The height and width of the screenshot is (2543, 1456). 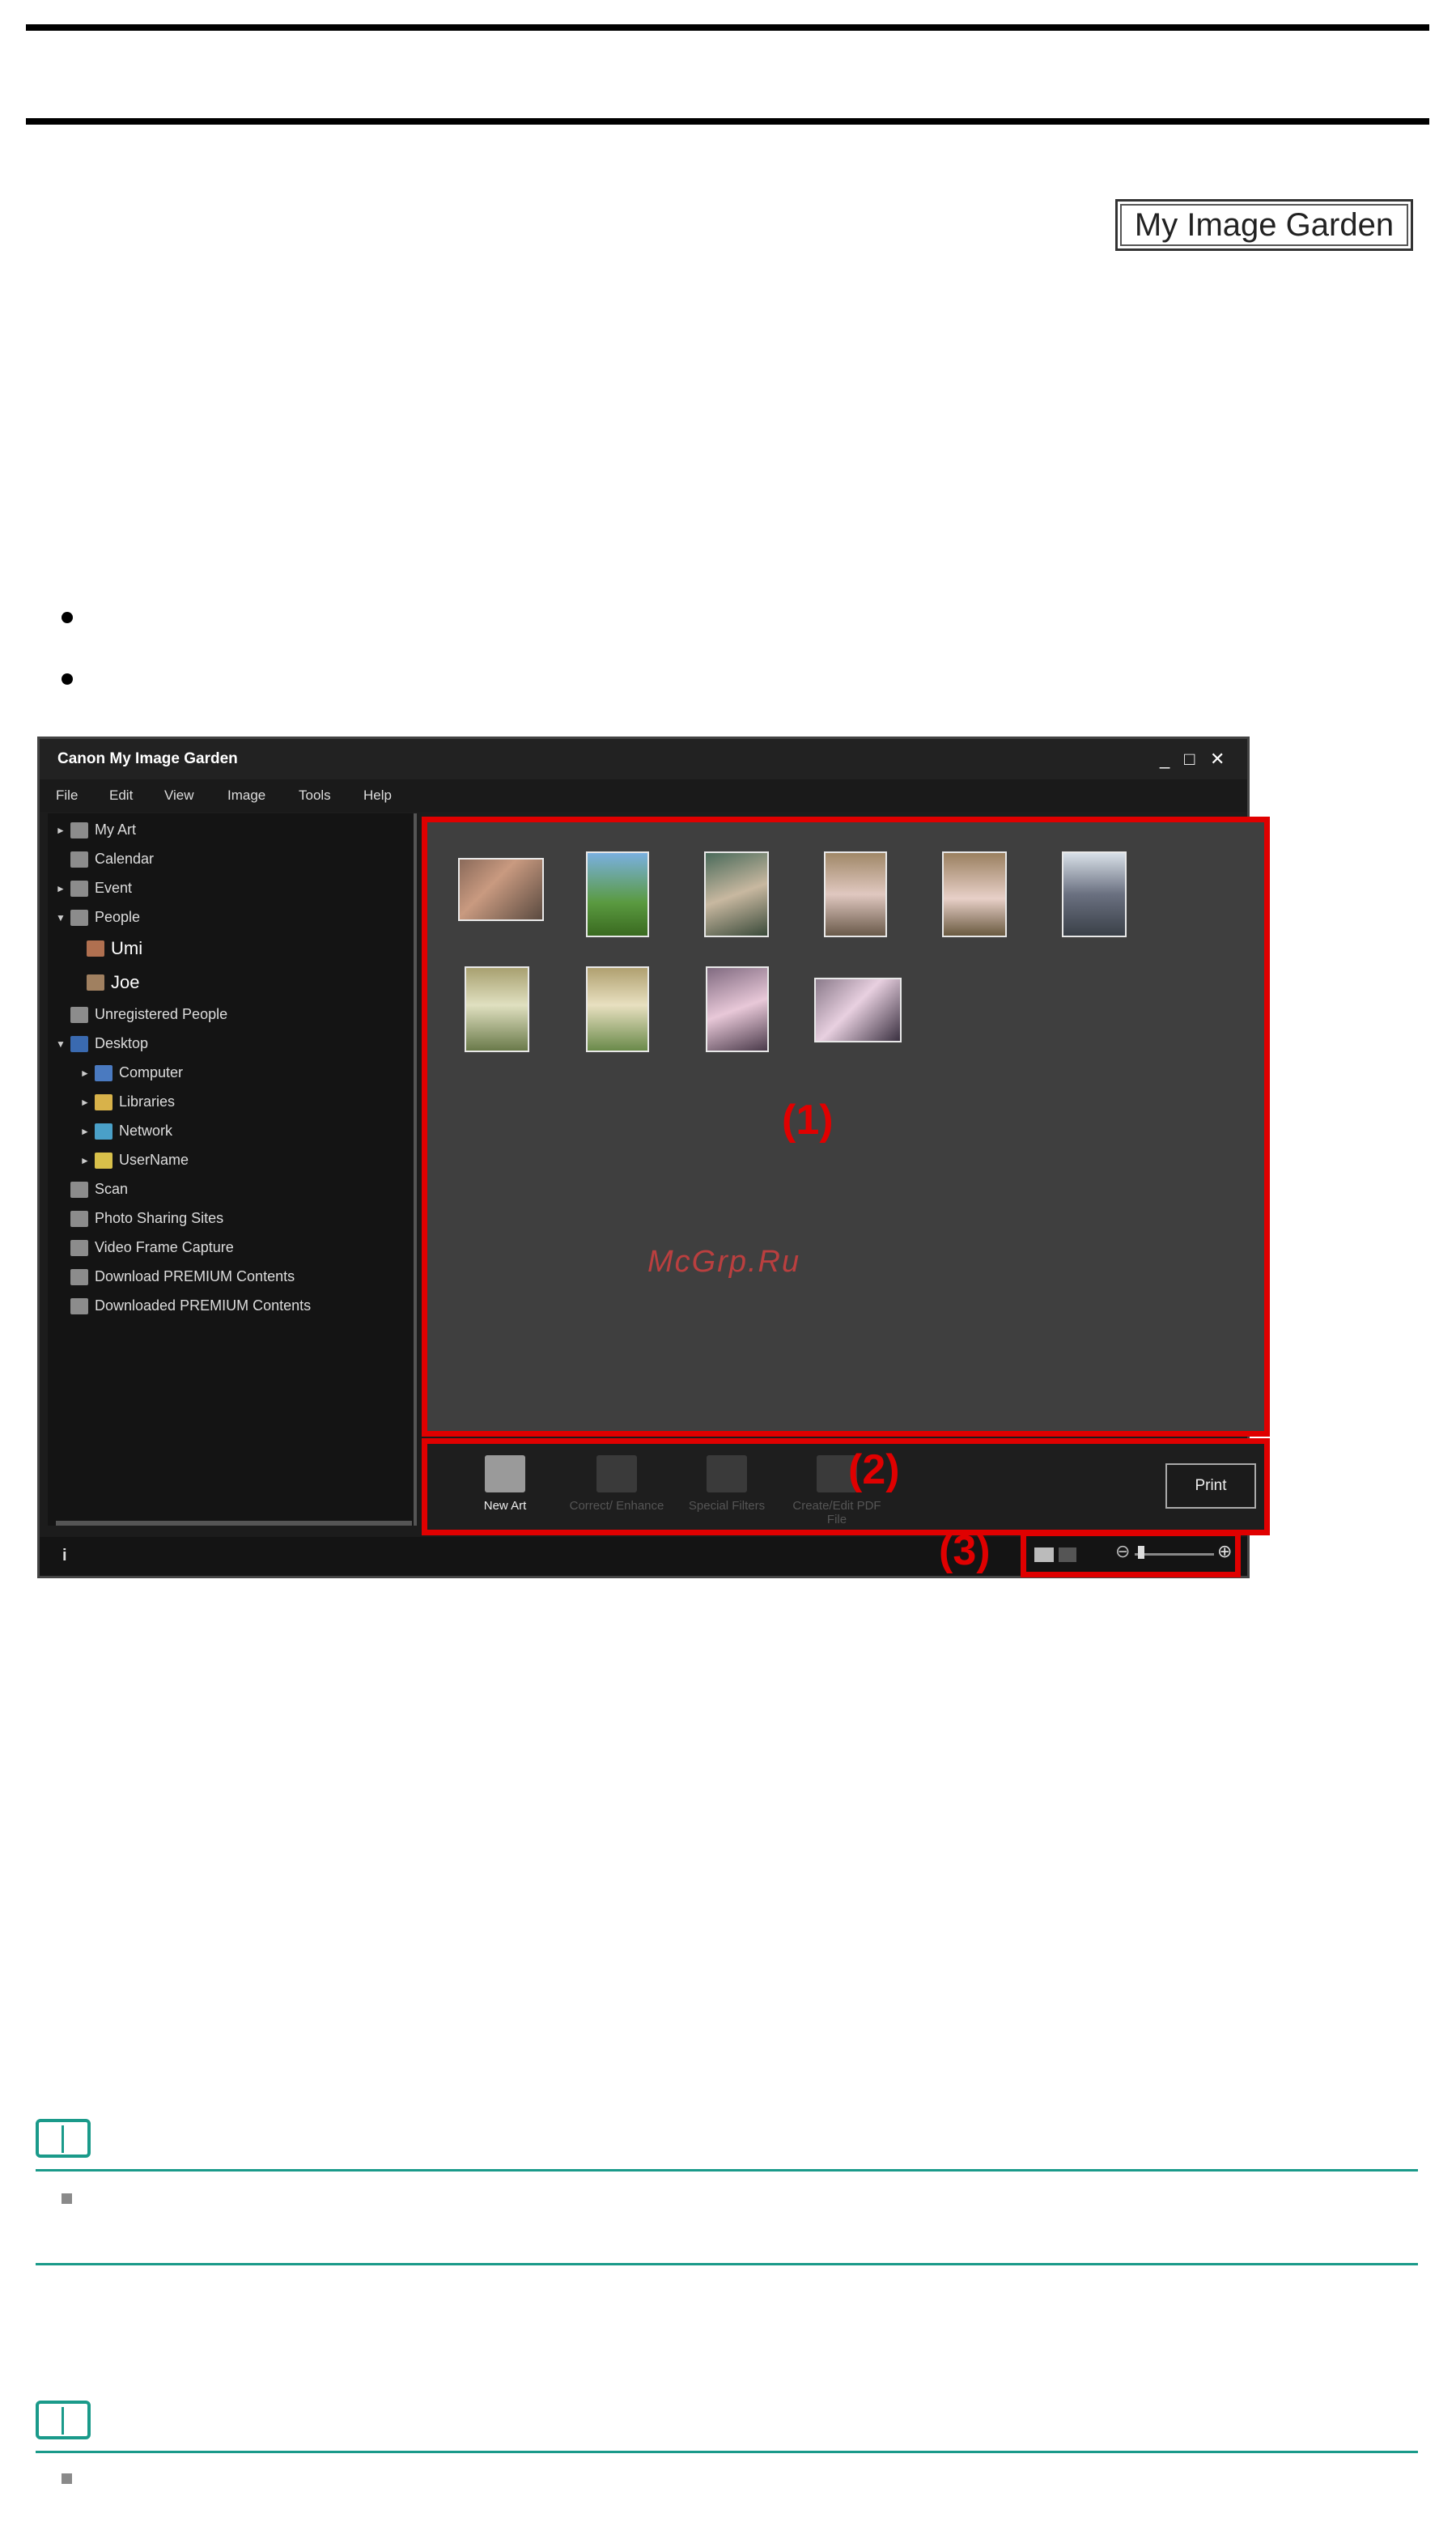 I want to click on scan-icon, so click(x=79, y=1190).